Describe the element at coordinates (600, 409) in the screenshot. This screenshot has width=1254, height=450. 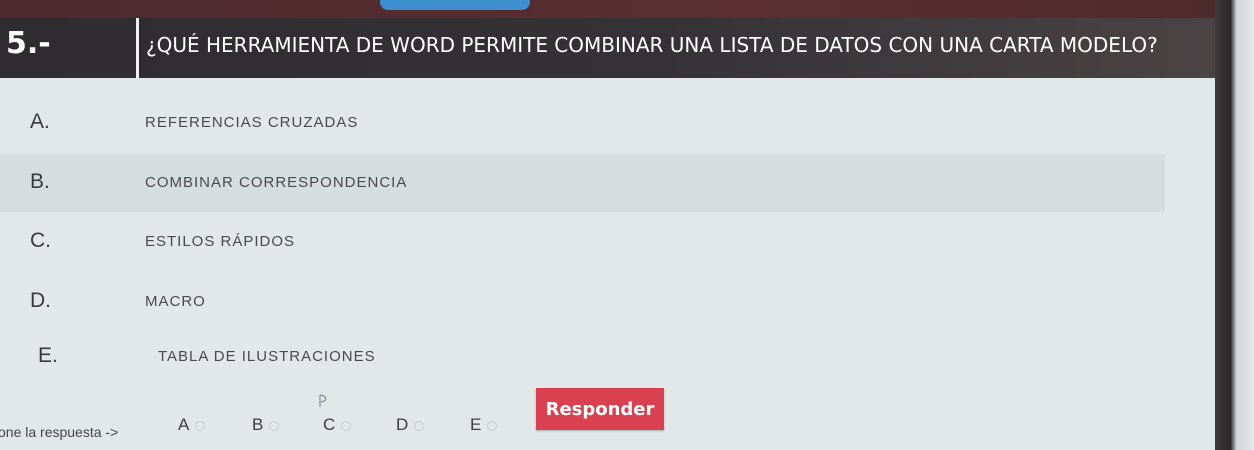
I see `submit-answer-button: Responder` at that location.